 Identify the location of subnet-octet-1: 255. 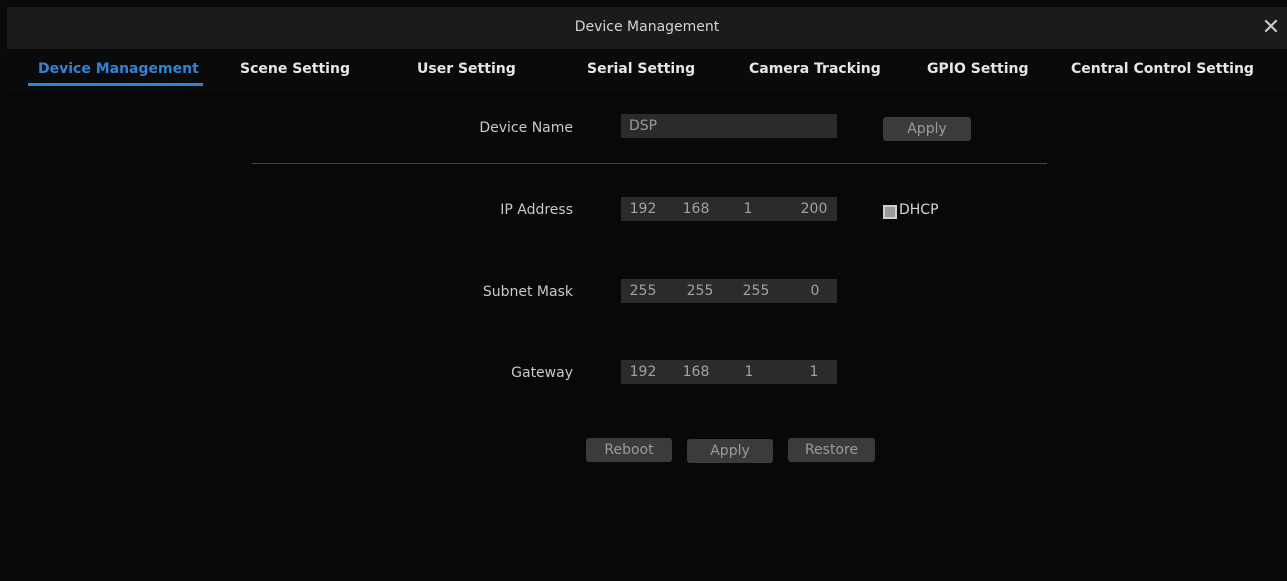
(643, 291).